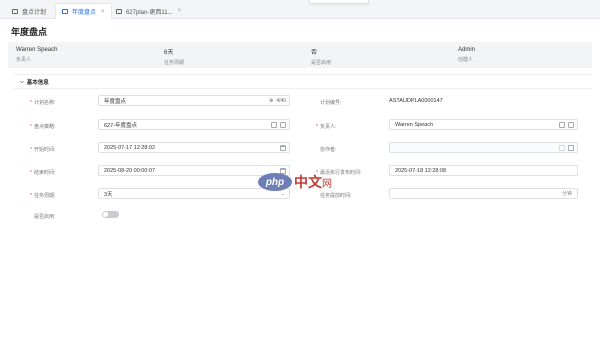 The width and height of the screenshot is (600, 363). I want to click on summary-owner: Warren Speach 负责人, so click(36, 55).